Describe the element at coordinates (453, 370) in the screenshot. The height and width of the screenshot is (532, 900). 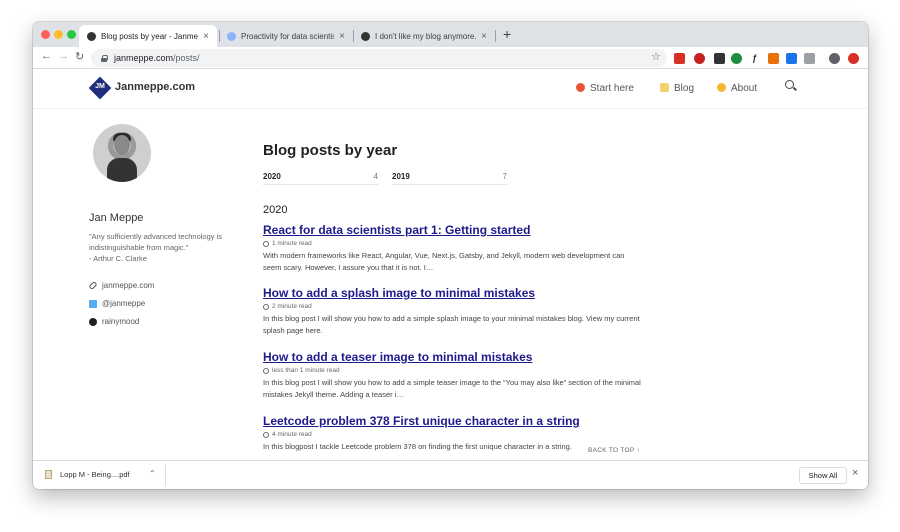
I see `post-meta: less than 1 minute read` at that location.